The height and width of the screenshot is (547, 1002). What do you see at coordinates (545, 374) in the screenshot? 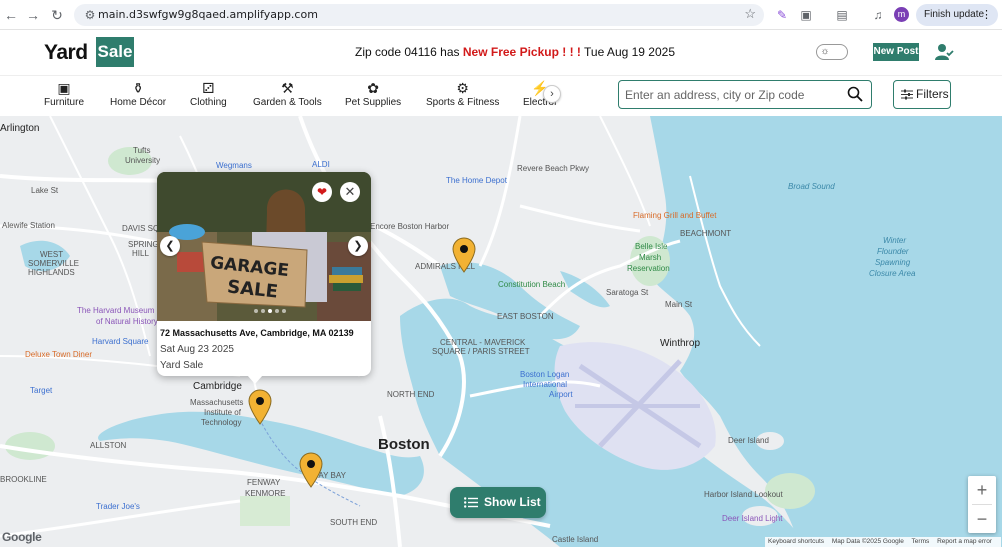
I see `map-label-logan-1: Boston Logan` at bounding box center [545, 374].